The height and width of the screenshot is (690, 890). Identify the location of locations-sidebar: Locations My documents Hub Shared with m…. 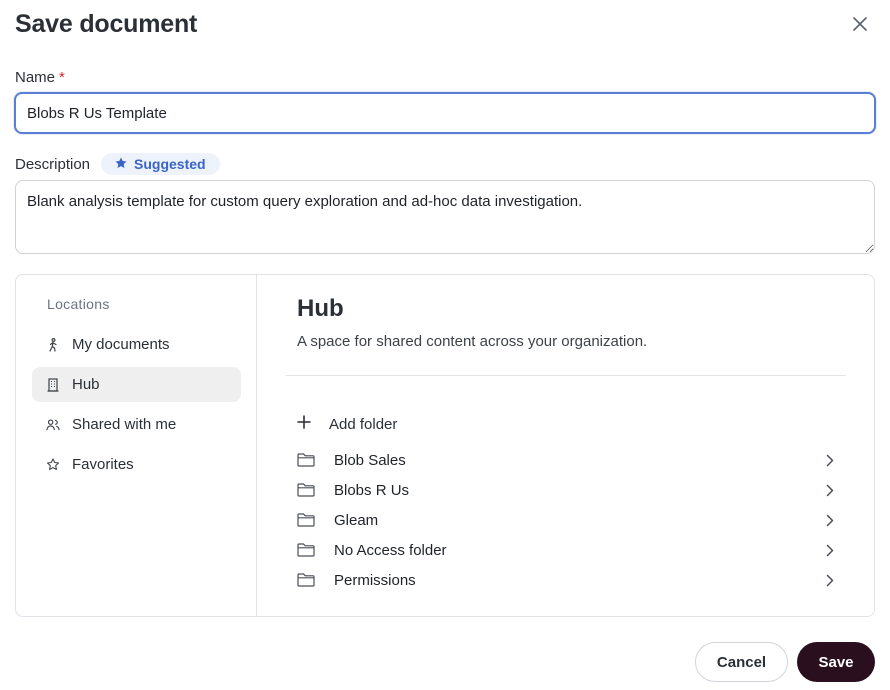
(136, 445).